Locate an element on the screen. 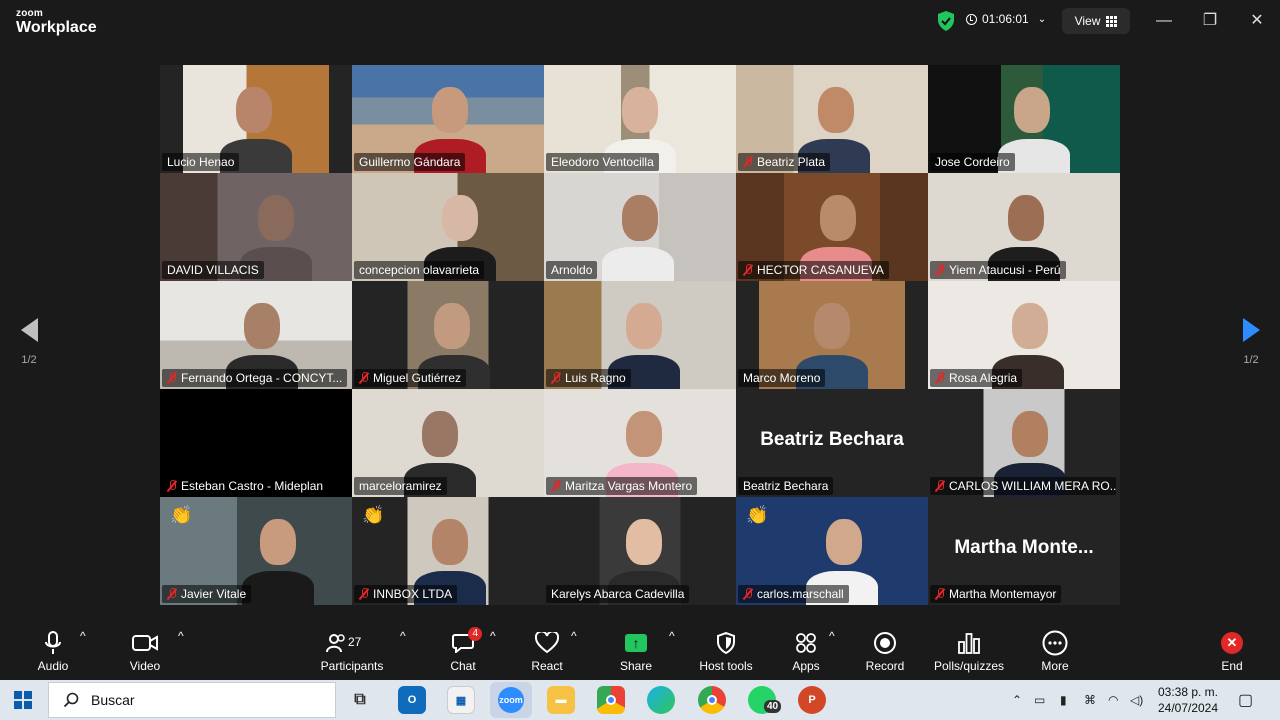  participant-tile: Rosa Alegria is located at coordinates (1024, 335).